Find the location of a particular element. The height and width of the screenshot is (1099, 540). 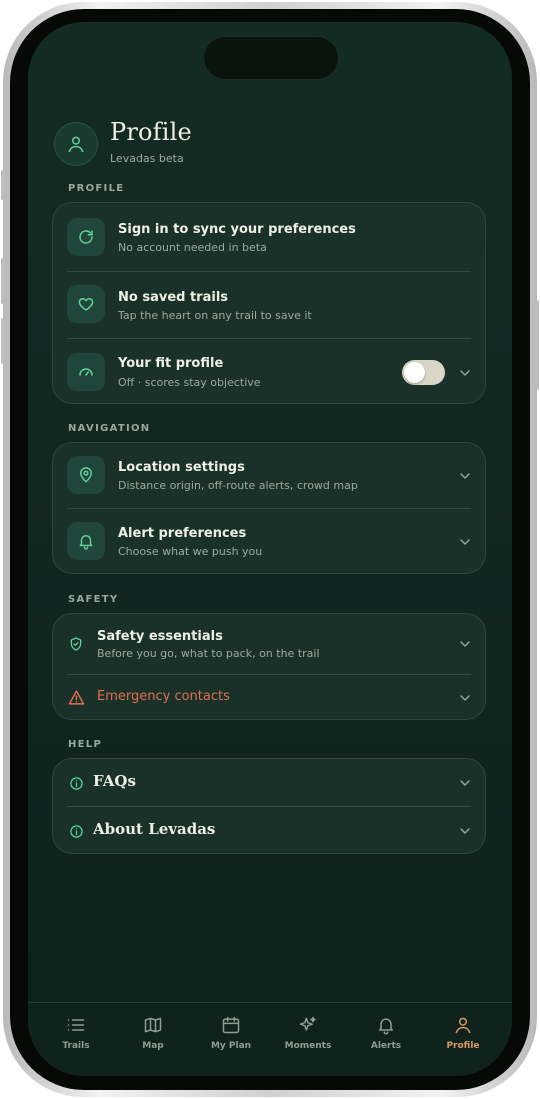

tab-trails: Trails is located at coordinates (76, 1033).